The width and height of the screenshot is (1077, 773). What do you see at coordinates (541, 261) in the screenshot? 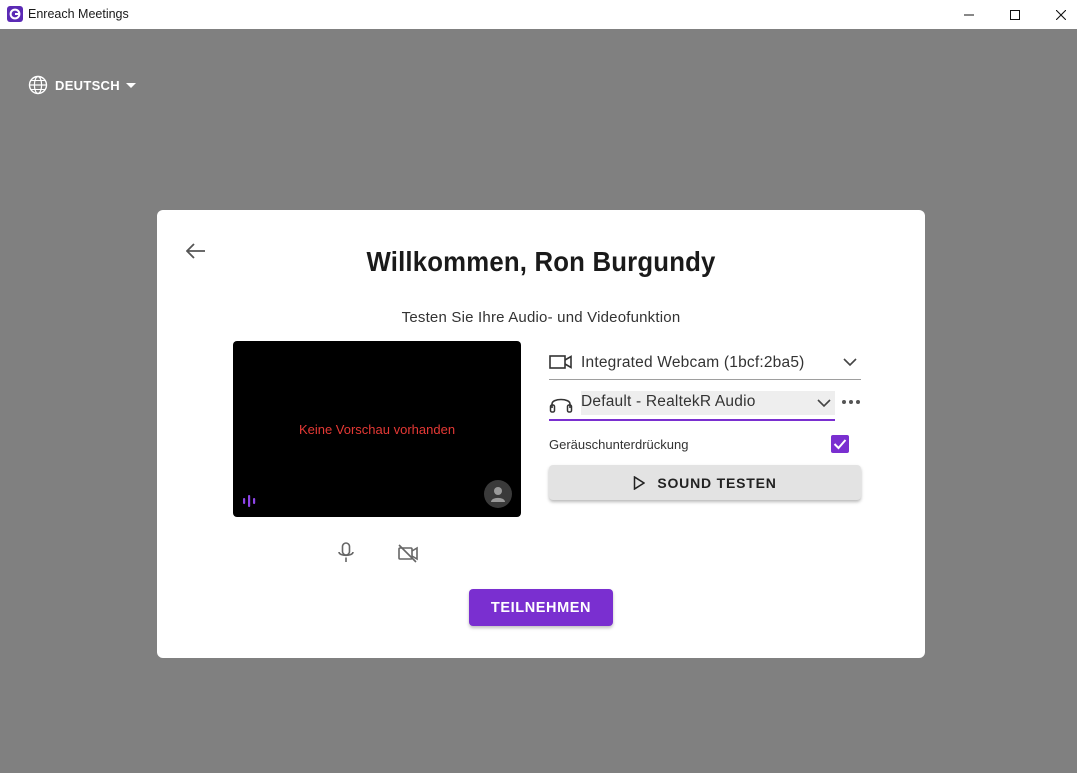
I see `welcome-title: Willkommen, Ron Burgundy` at bounding box center [541, 261].